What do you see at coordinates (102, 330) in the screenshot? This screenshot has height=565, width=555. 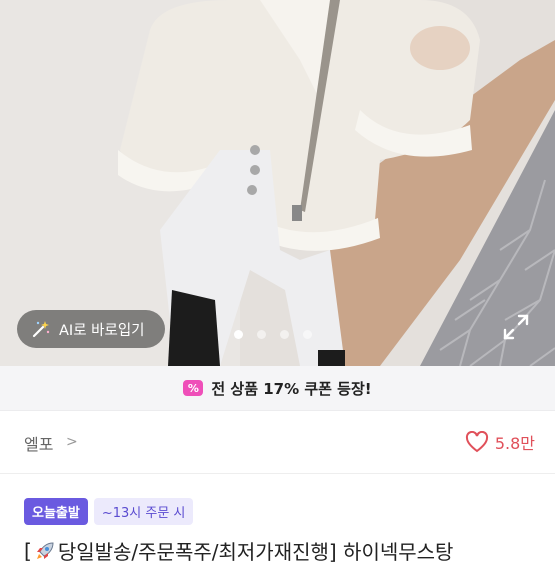 I see `ai-try-on-label: AI로 바로입기` at bounding box center [102, 330].